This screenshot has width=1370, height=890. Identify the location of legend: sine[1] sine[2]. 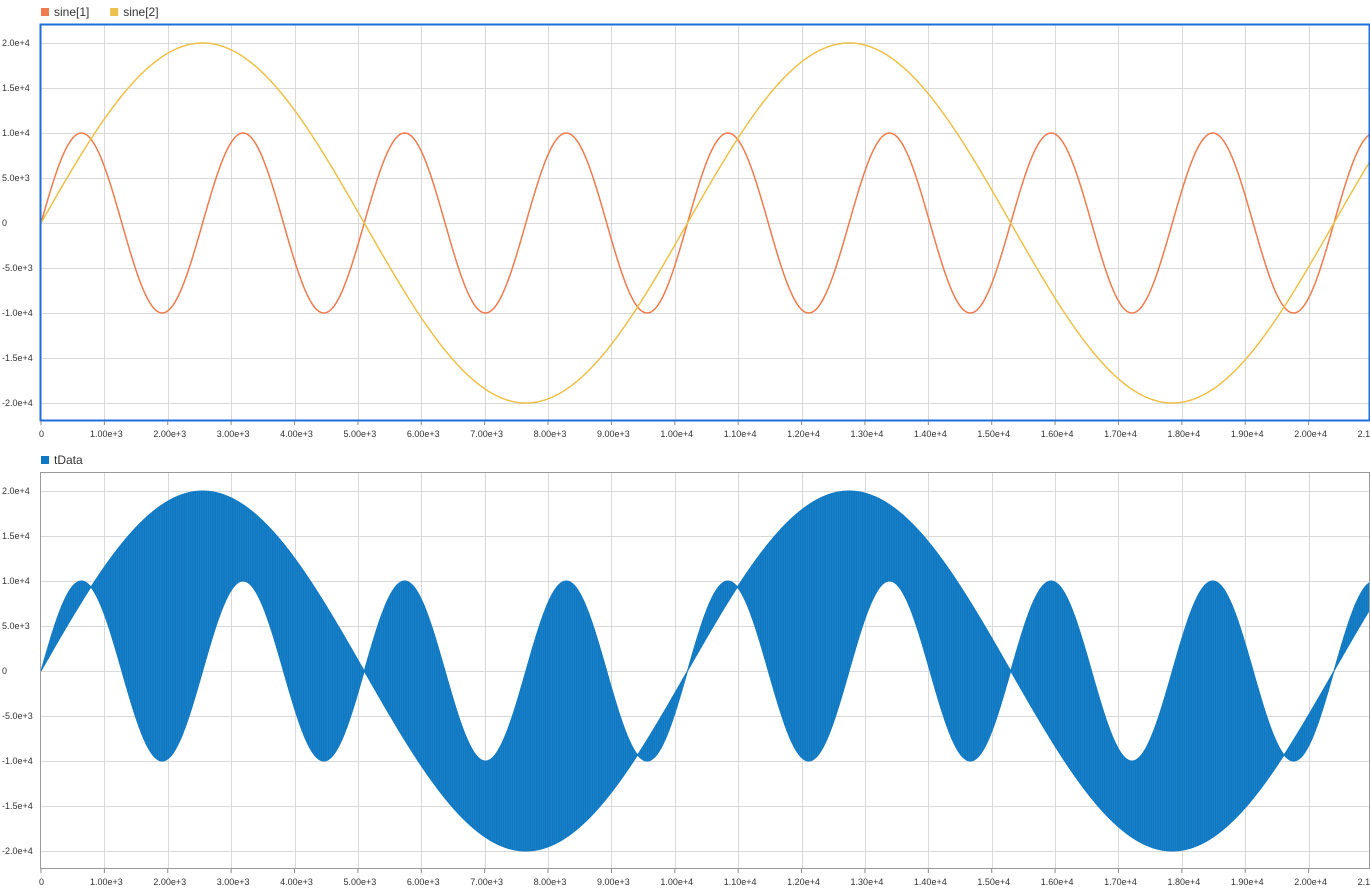
(100, 12).